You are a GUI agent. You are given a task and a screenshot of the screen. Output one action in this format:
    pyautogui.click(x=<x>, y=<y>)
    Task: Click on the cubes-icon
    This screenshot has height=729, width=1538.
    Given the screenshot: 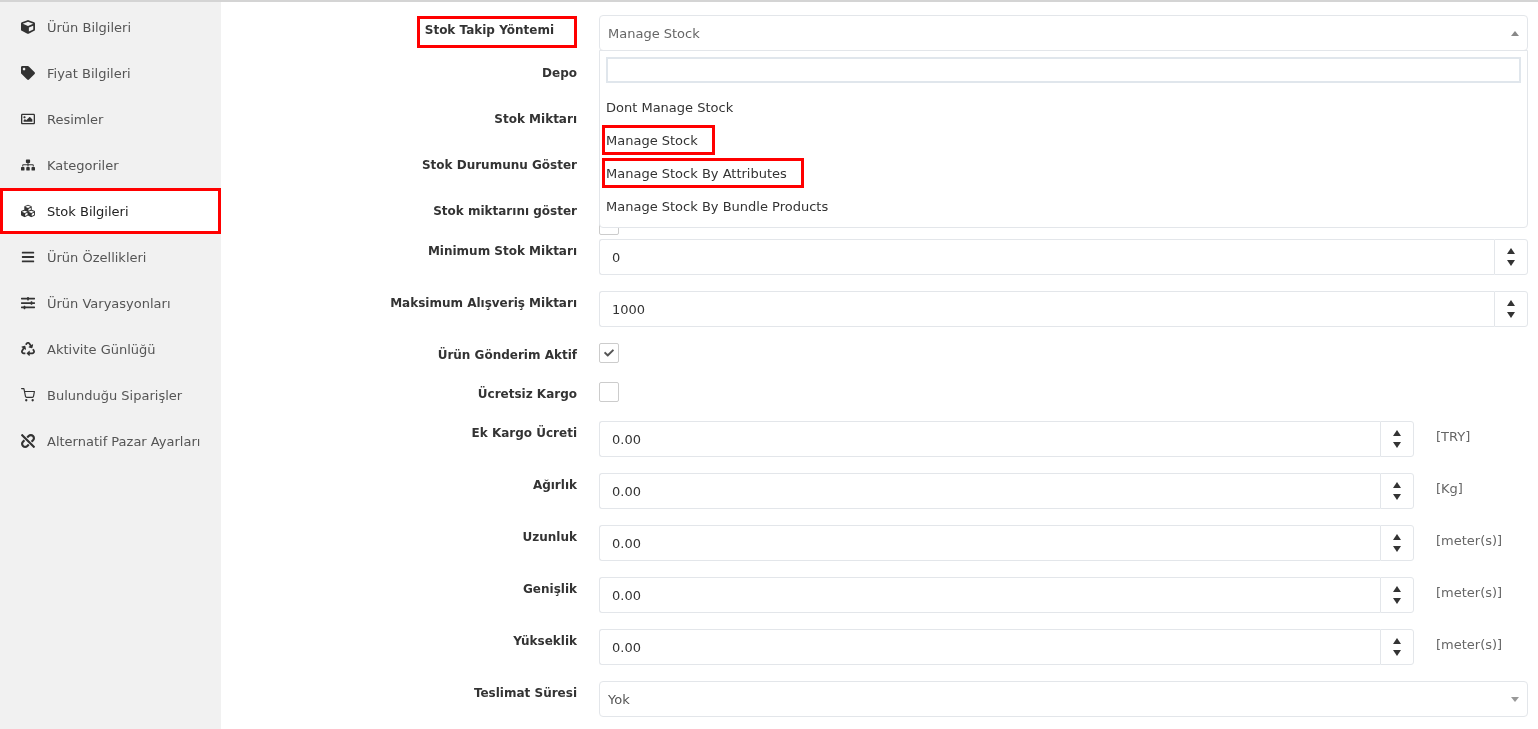 What is the action you would take?
    pyautogui.click(x=28, y=211)
    